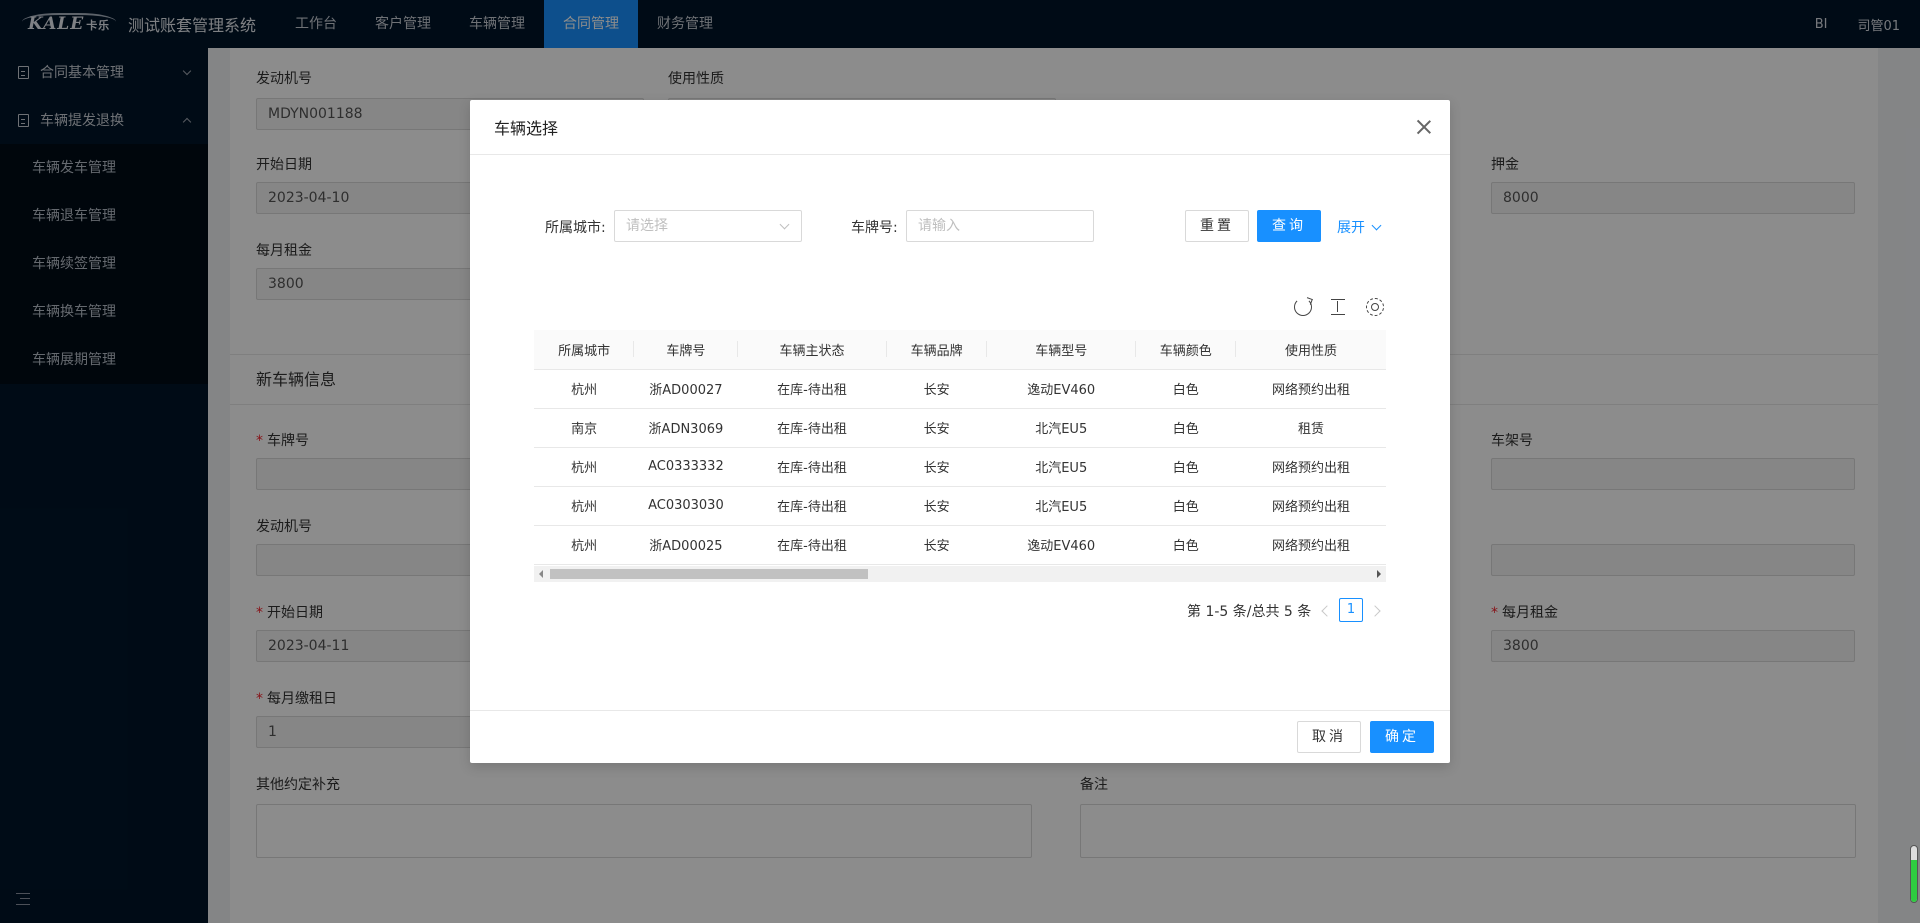  What do you see at coordinates (686, 389) in the screenshot?
I see `cell-plate: 浙AD00027` at bounding box center [686, 389].